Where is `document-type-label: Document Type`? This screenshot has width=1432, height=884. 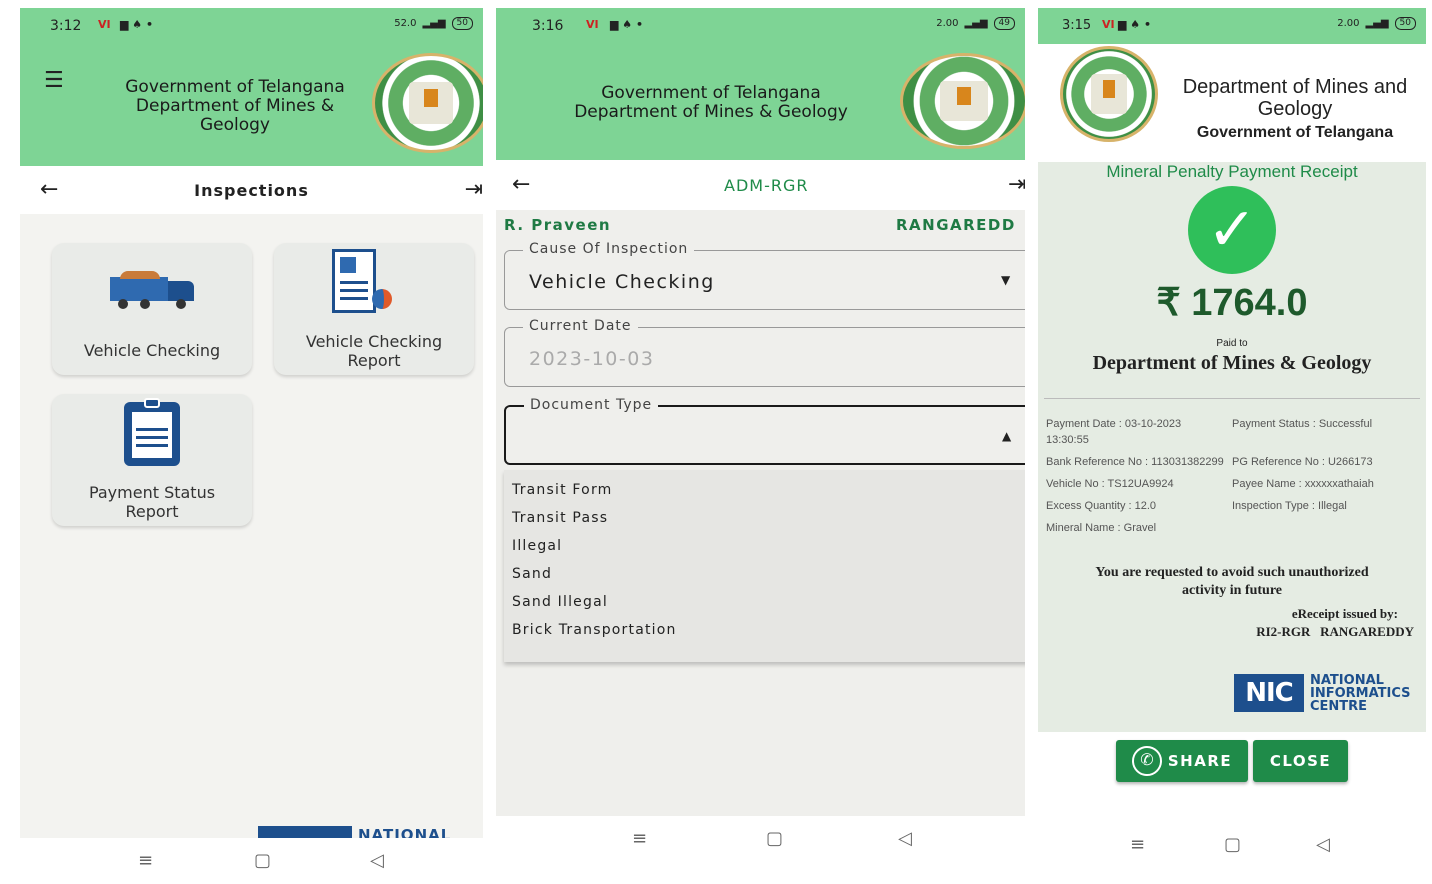 document-type-label: Document Type is located at coordinates (591, 405).